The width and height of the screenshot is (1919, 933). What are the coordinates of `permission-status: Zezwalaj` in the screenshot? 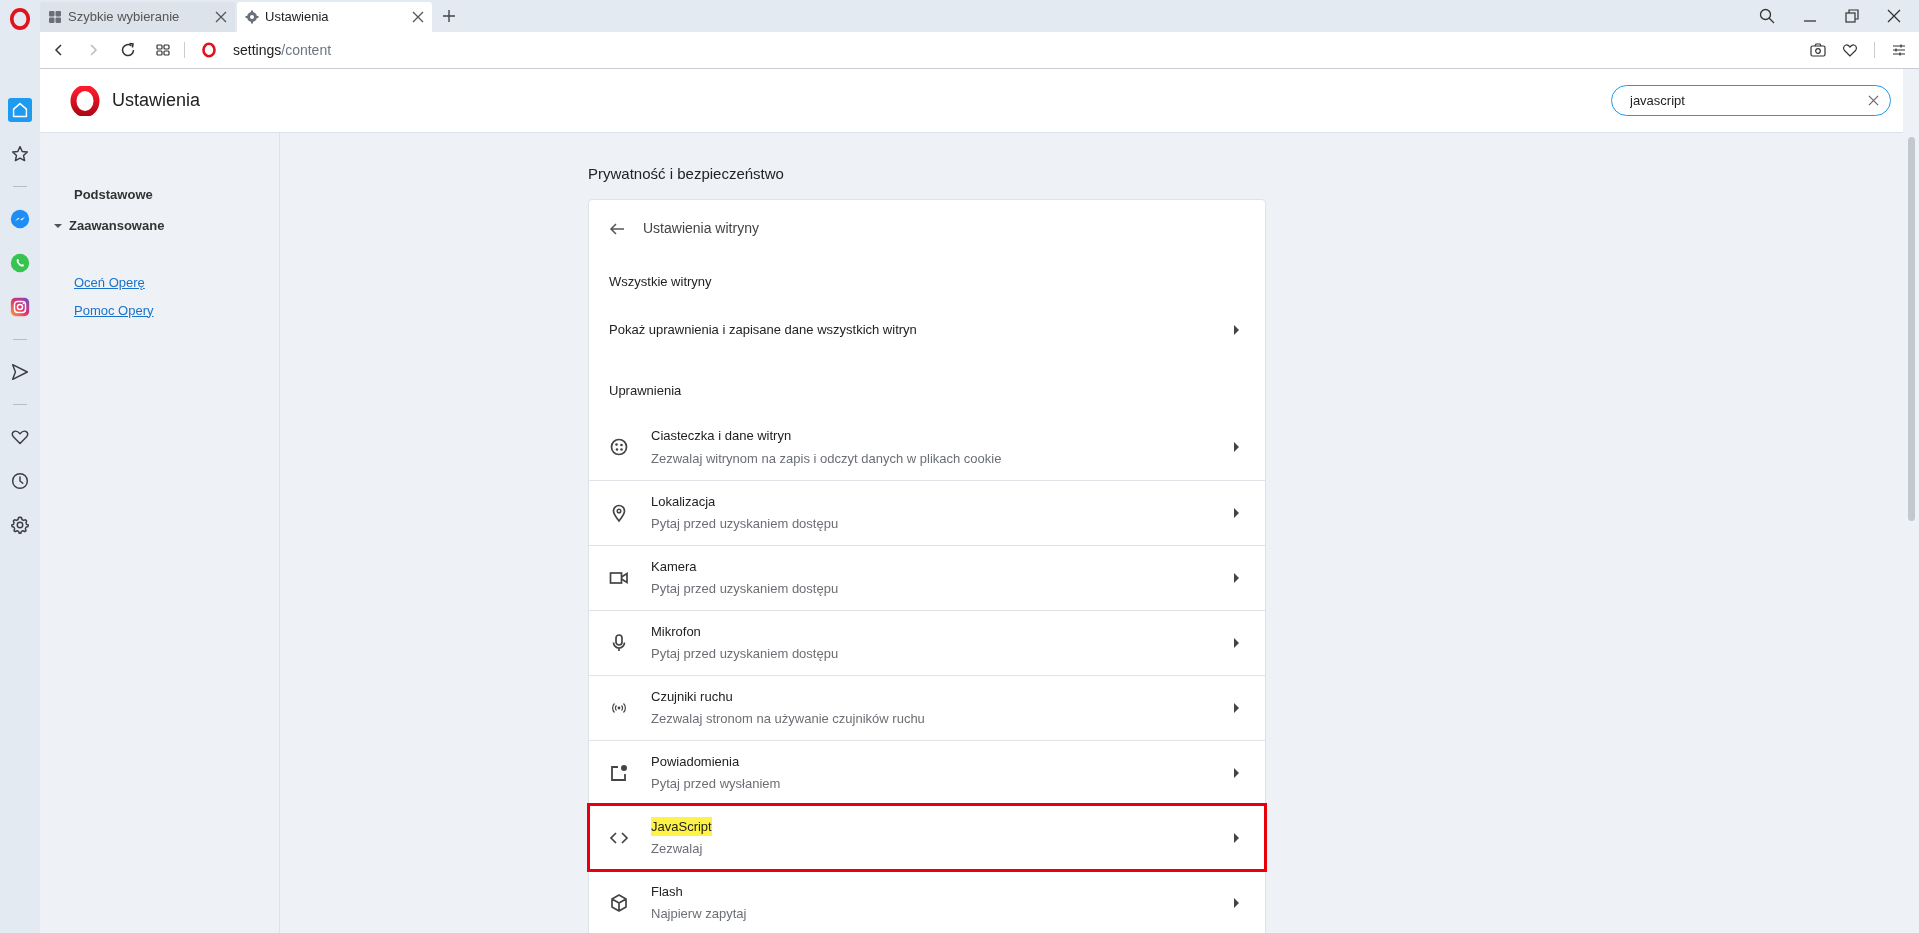 It's located at (677, 849).